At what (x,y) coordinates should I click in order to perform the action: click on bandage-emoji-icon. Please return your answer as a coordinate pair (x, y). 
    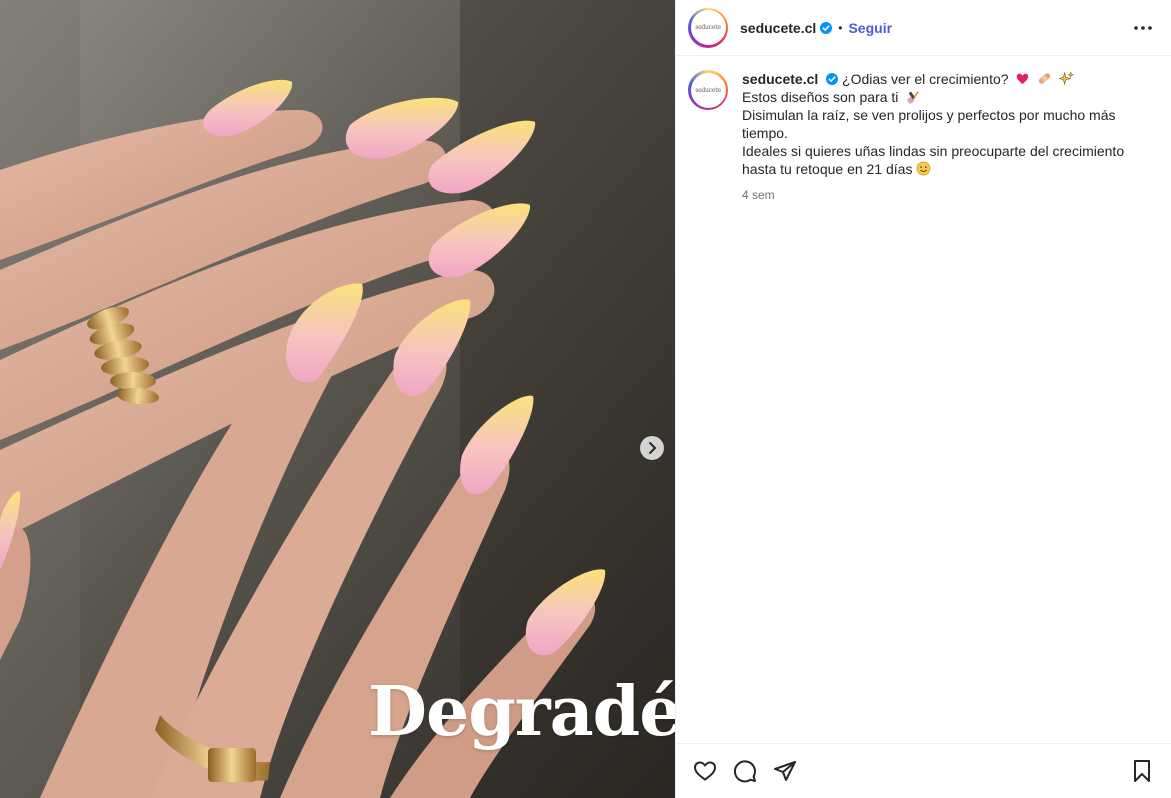
    Looking at the image, I should click on (1045, 78).